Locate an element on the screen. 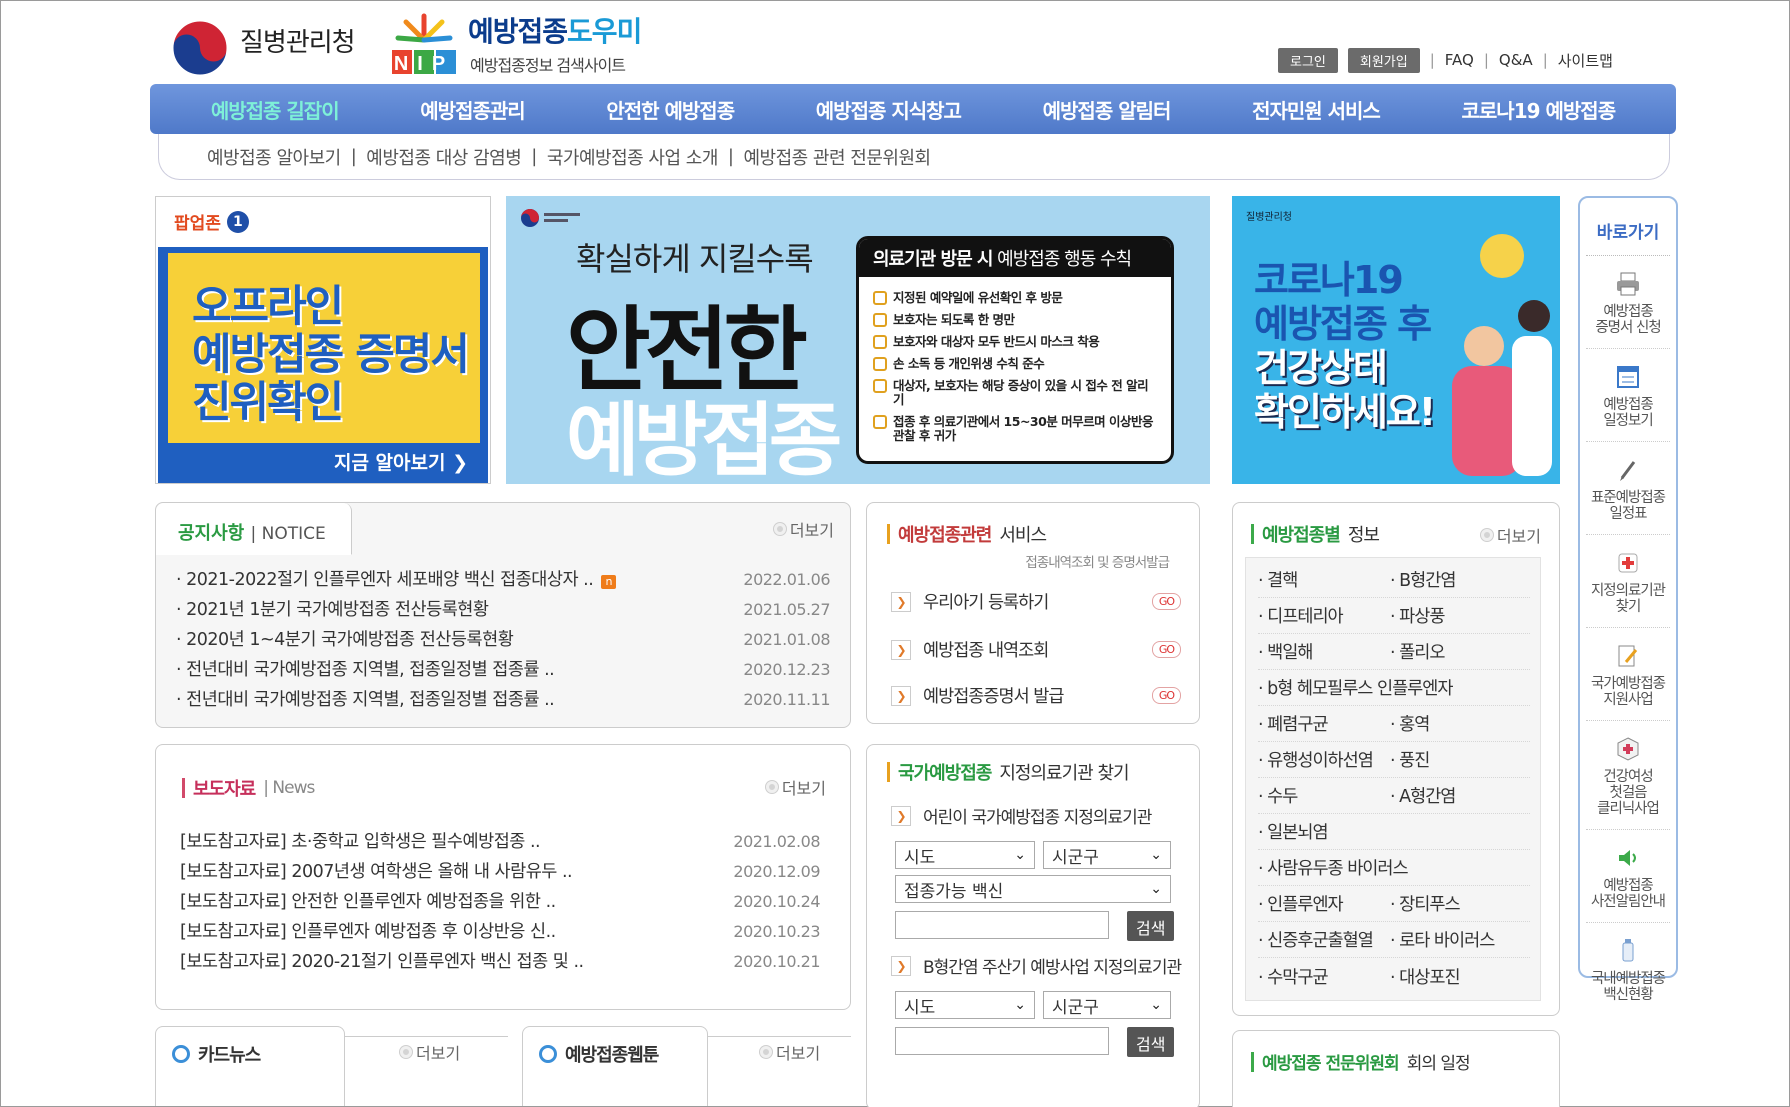 The image size is (1790, 1107). press-title: 보도자료 | News is located at coordinates (248, 788).